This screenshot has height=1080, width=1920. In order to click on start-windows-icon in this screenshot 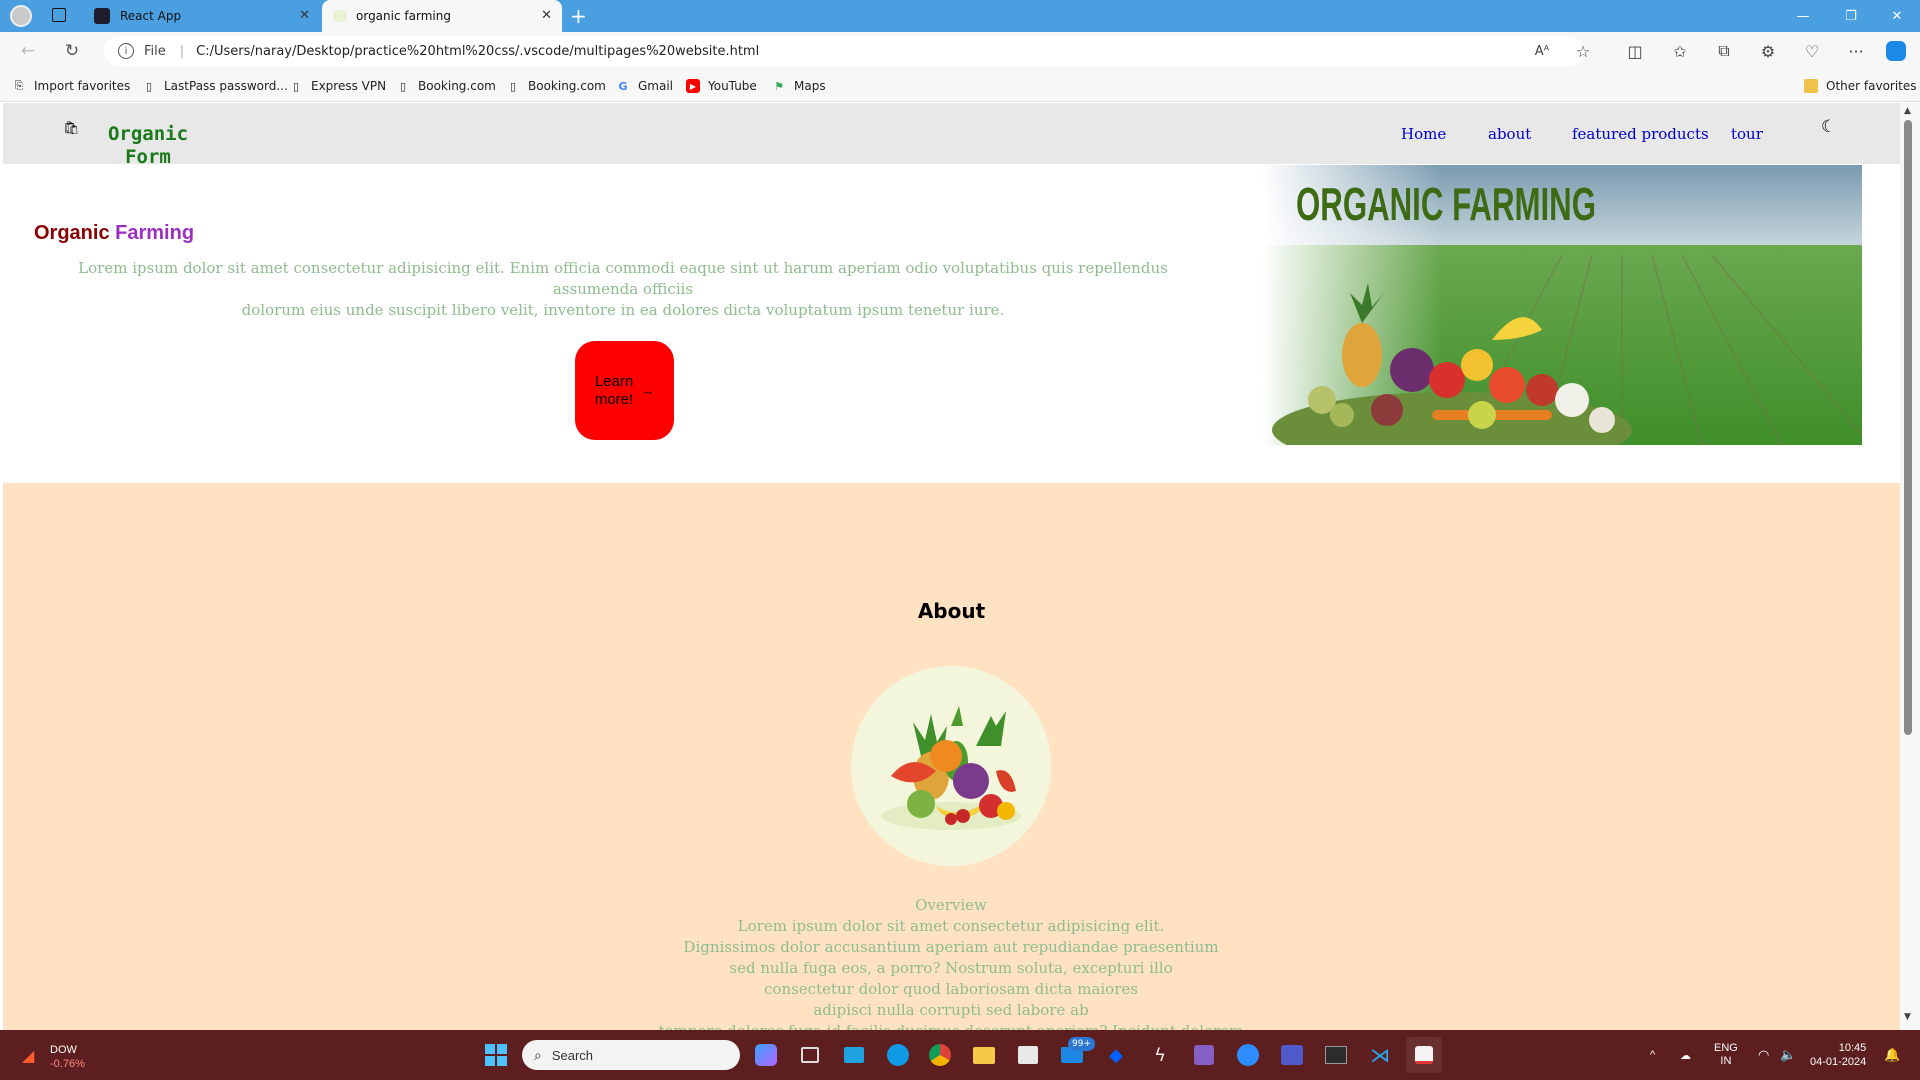, I will do `click(496, 1055)`.